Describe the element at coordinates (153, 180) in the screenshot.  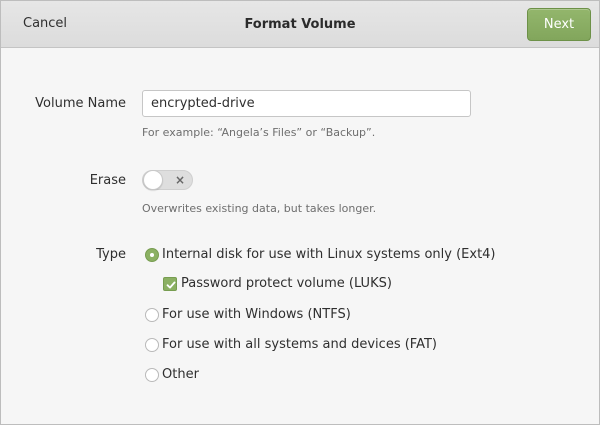
I see `switch-knob` at that location.